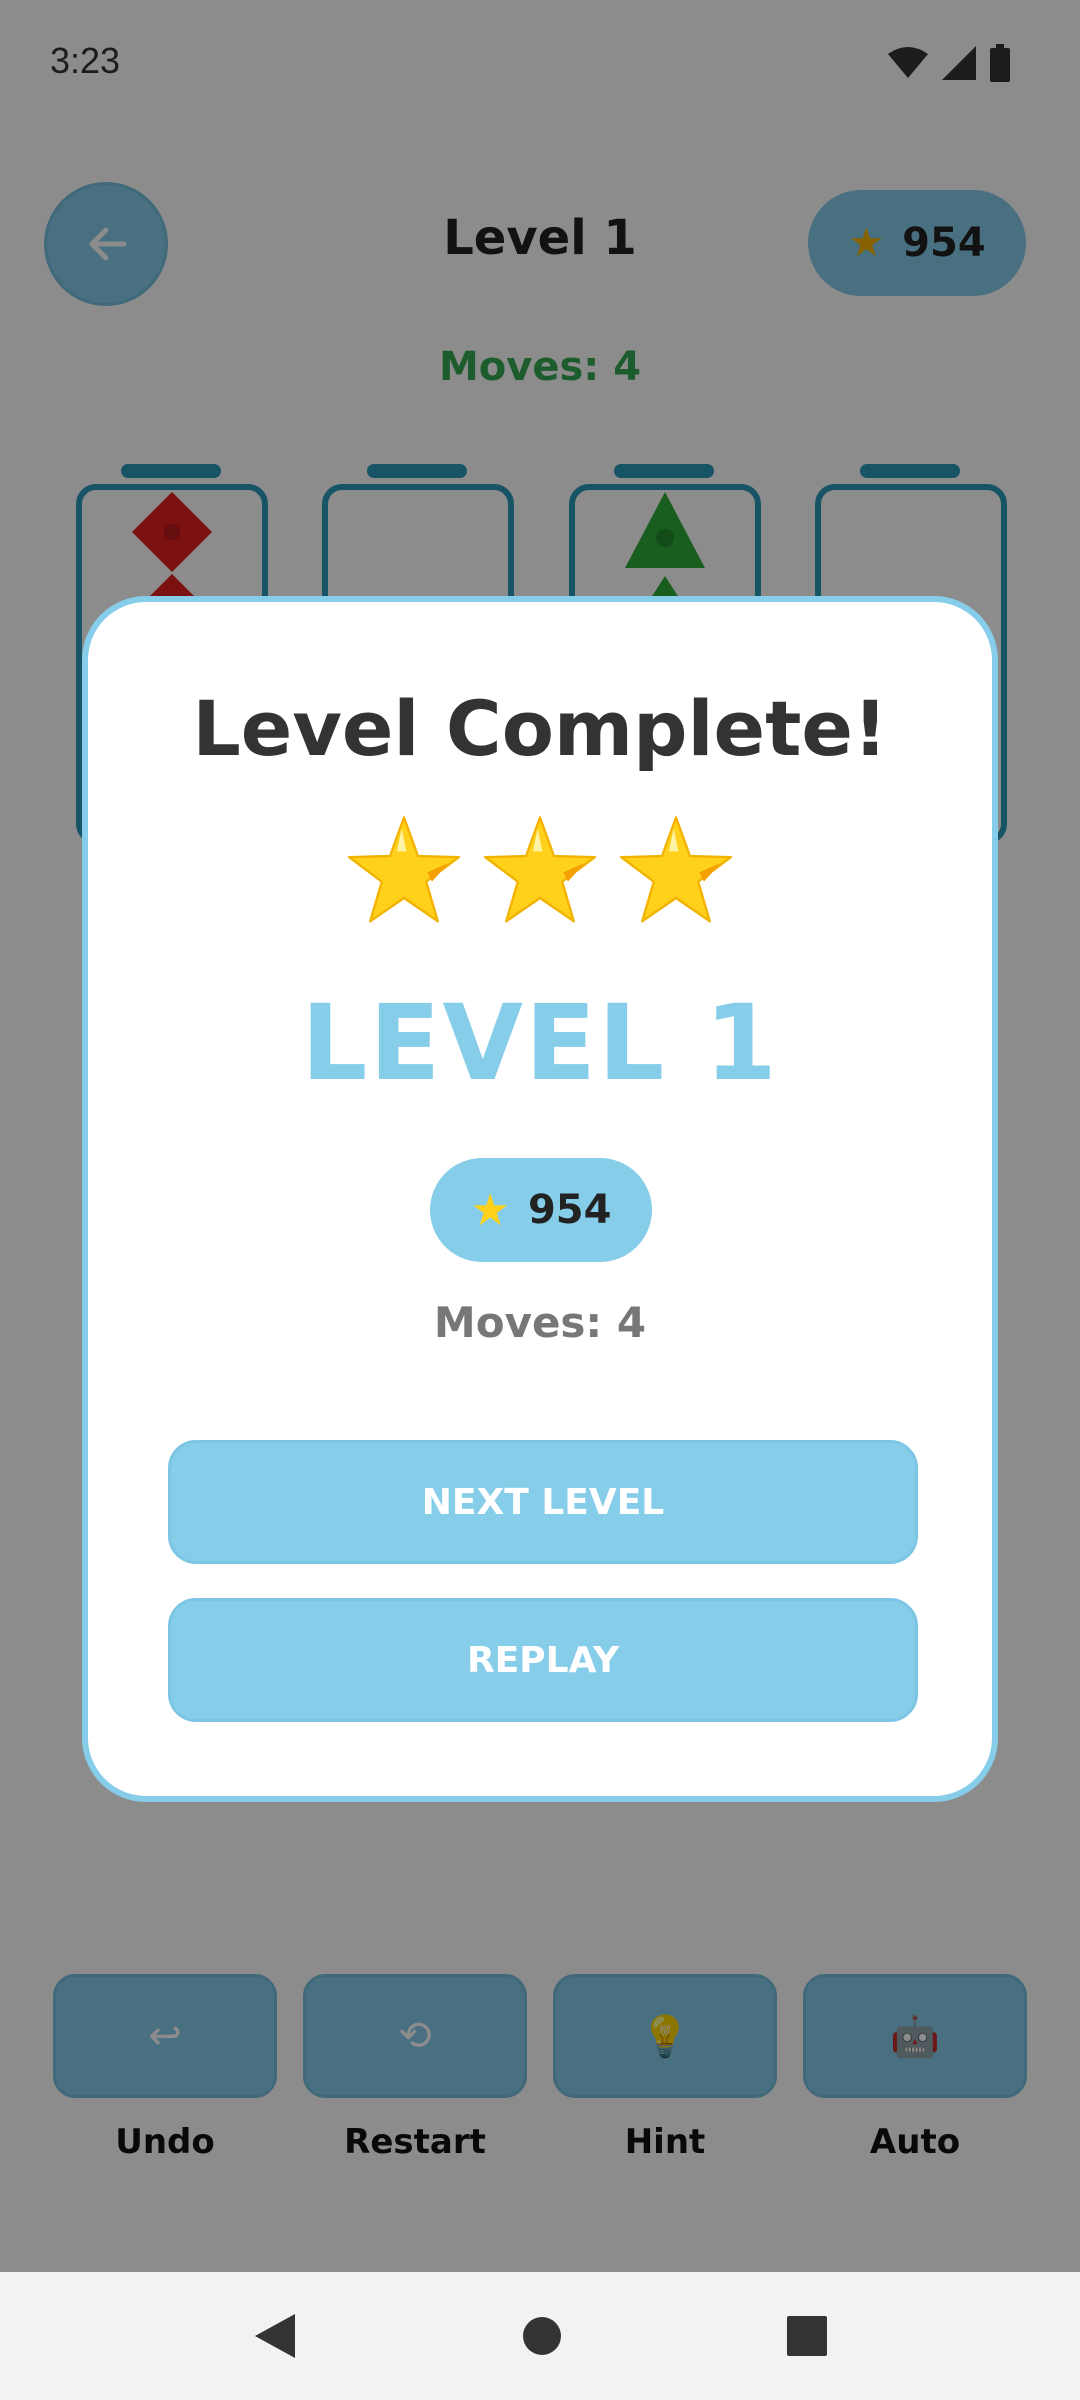 The image size is (1080, 2400). What do you see at coordinates (543, 1502) in the screenshot?
I see `next-level-button: NEXT LEVEL` at bounding box center [543, 1502].